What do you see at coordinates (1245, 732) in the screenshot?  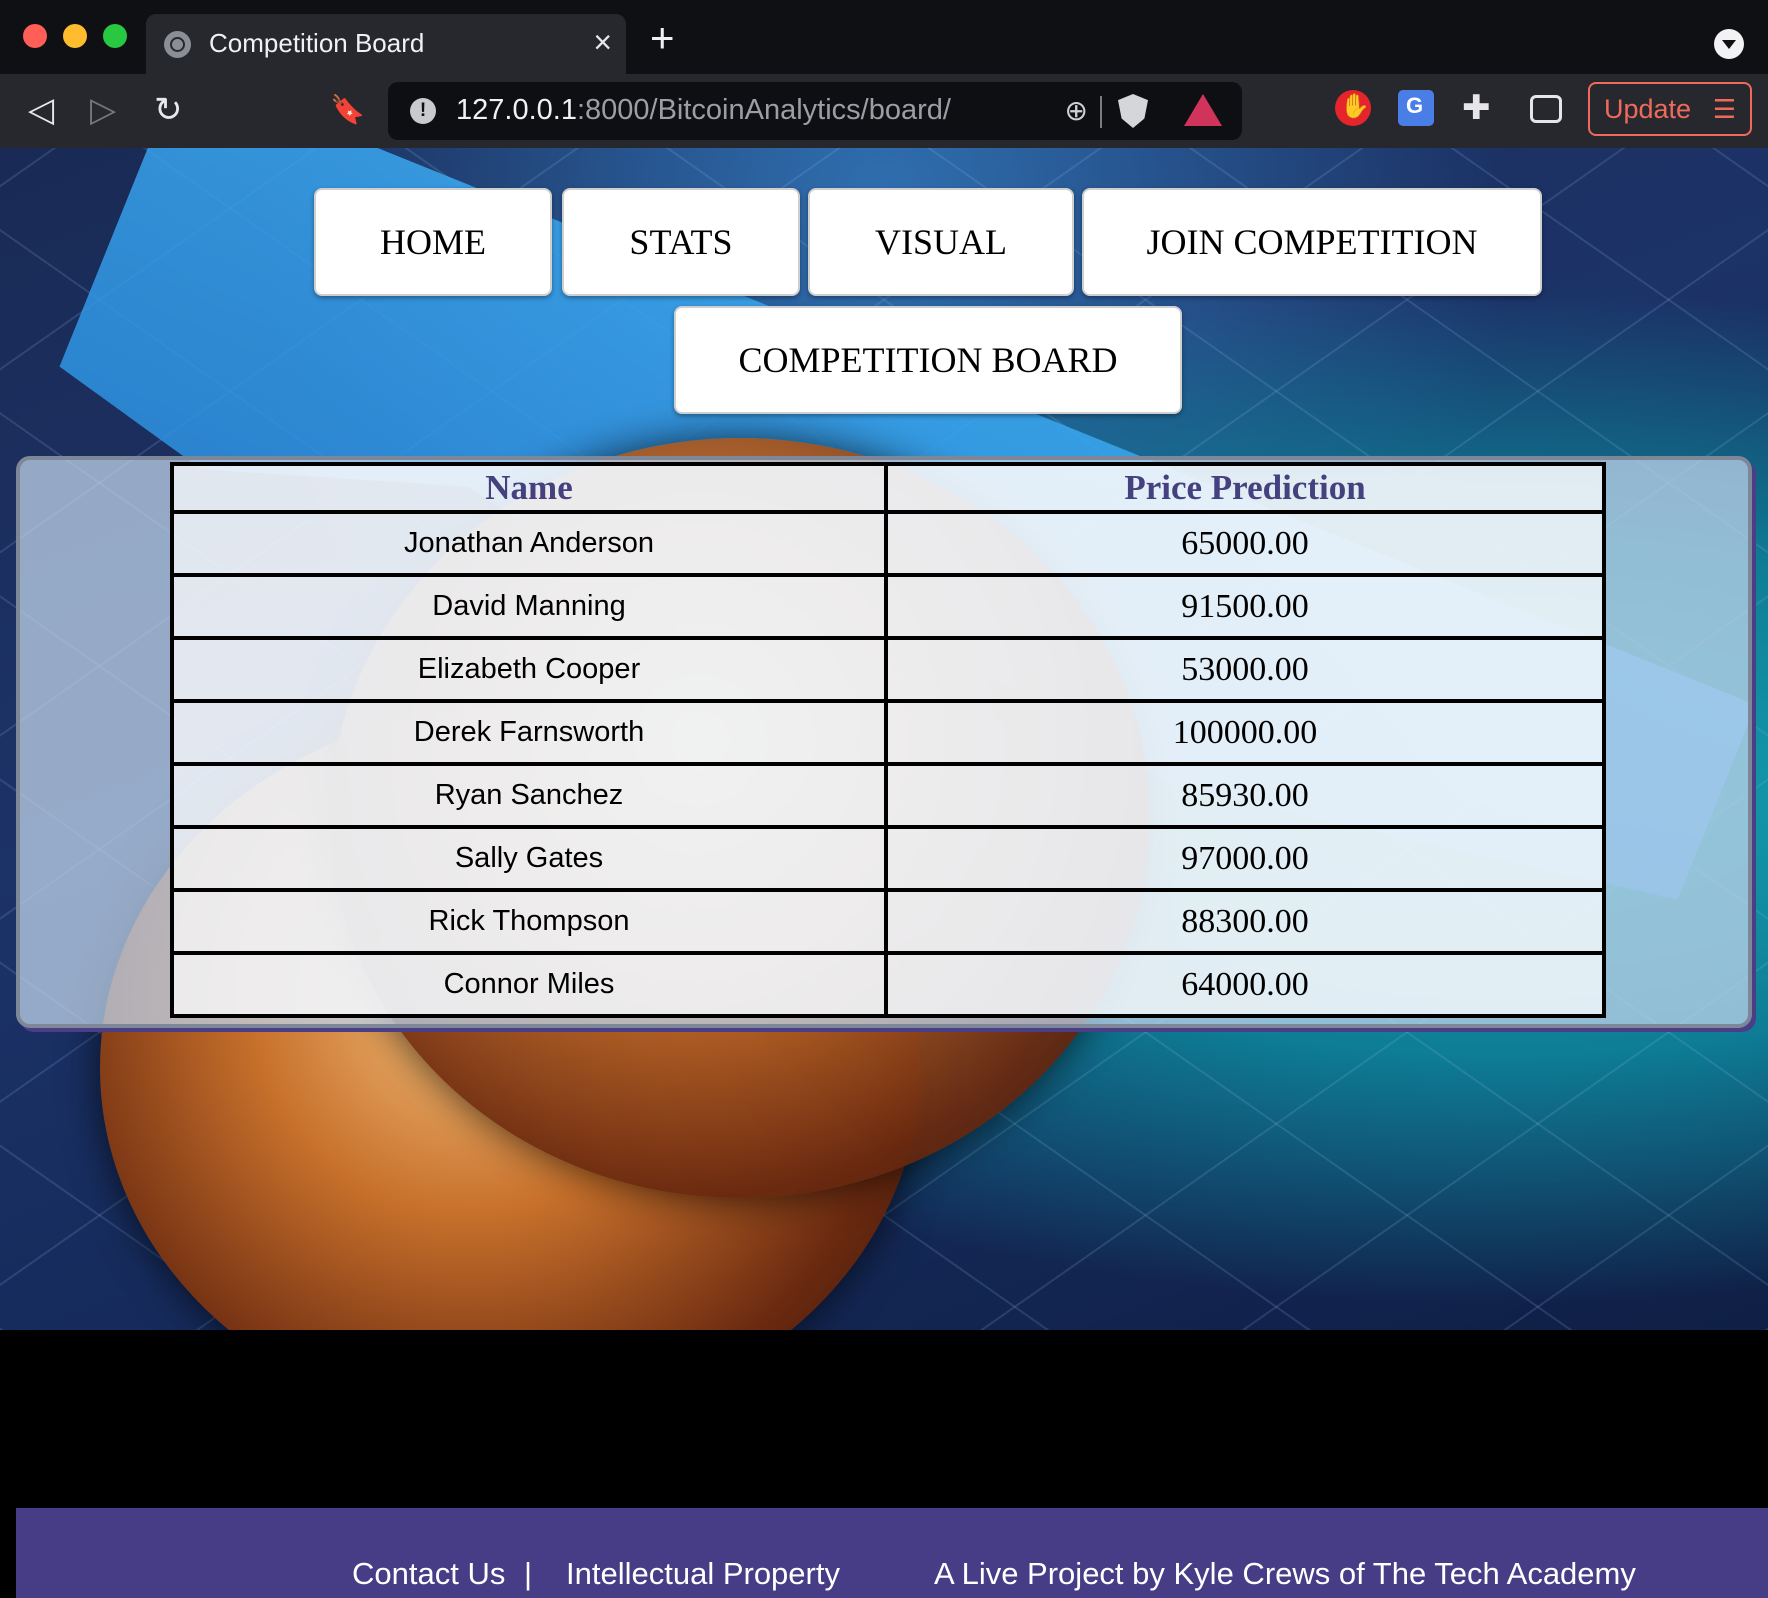 I see `price-prediction: 100000.00` at bounding box center [1245, 732].